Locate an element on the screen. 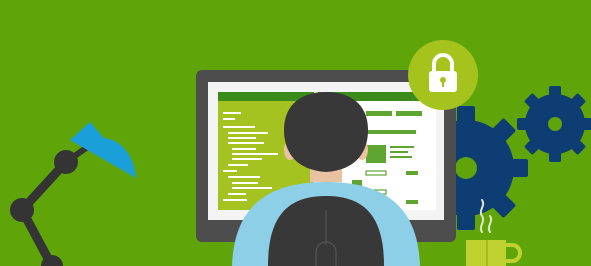 Image resolution: width=591 pixels, height=266 pixels. hair is located at coordinates (326, 132).